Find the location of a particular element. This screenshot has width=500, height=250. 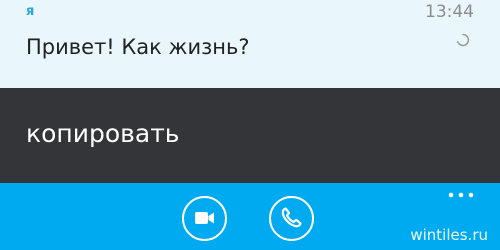

video-call-button is located at coordinates (204, 218).